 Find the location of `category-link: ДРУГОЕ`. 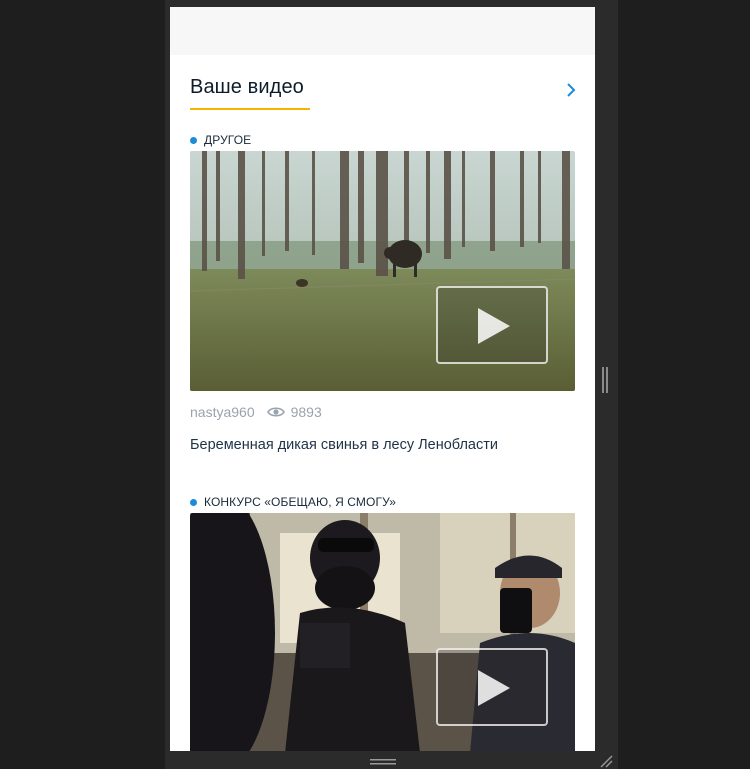

category-link: ДРУГОЕ is located at coordinates (382, 140).